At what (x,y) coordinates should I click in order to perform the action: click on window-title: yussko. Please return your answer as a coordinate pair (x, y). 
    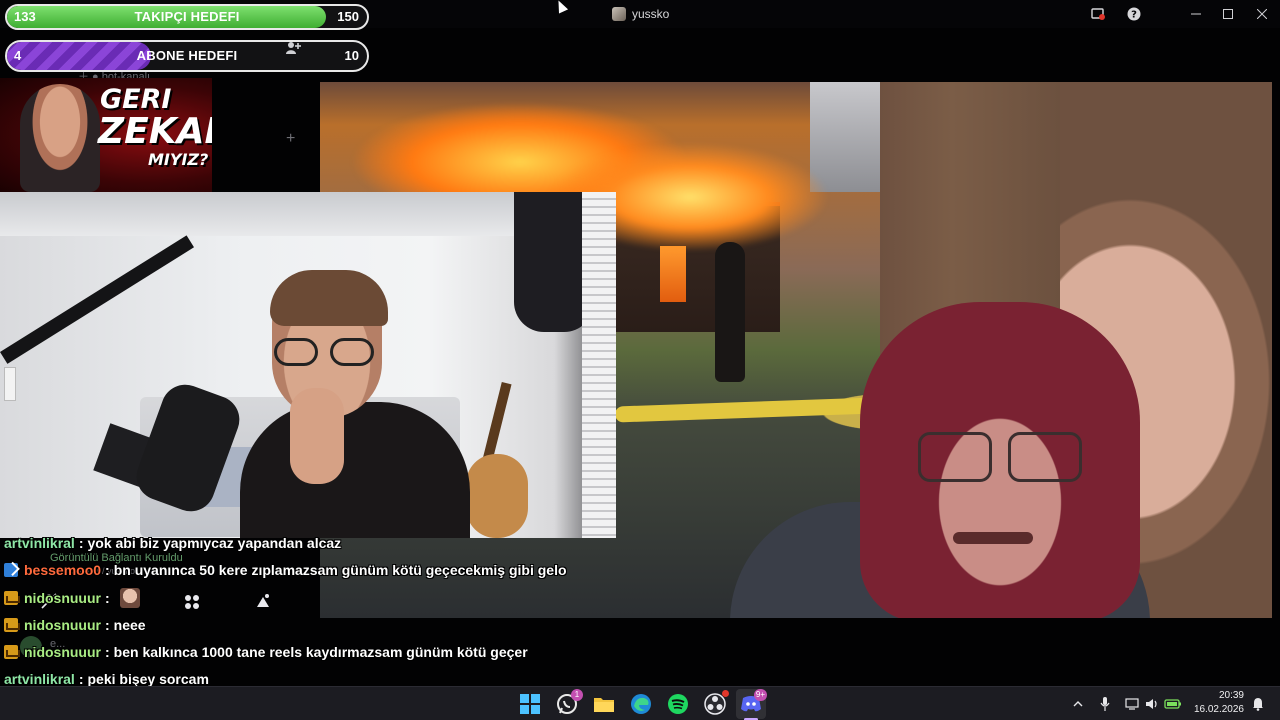
    Looking at the image, I should click on (651, 14).